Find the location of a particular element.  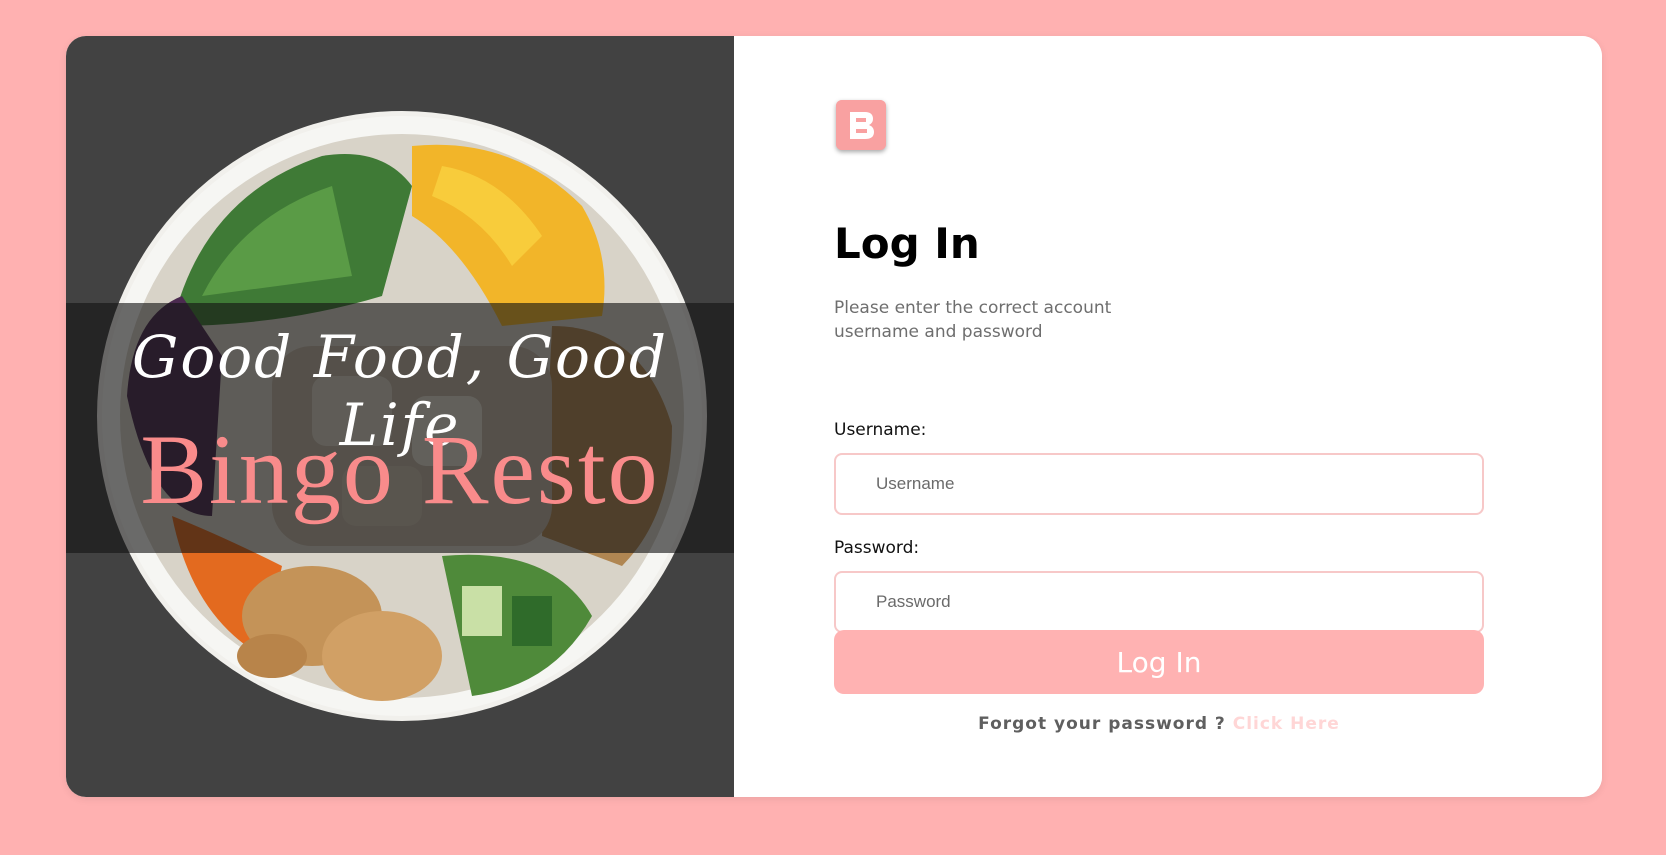

forgot-password-link: Click Here is located at coordinates (1286, 724).